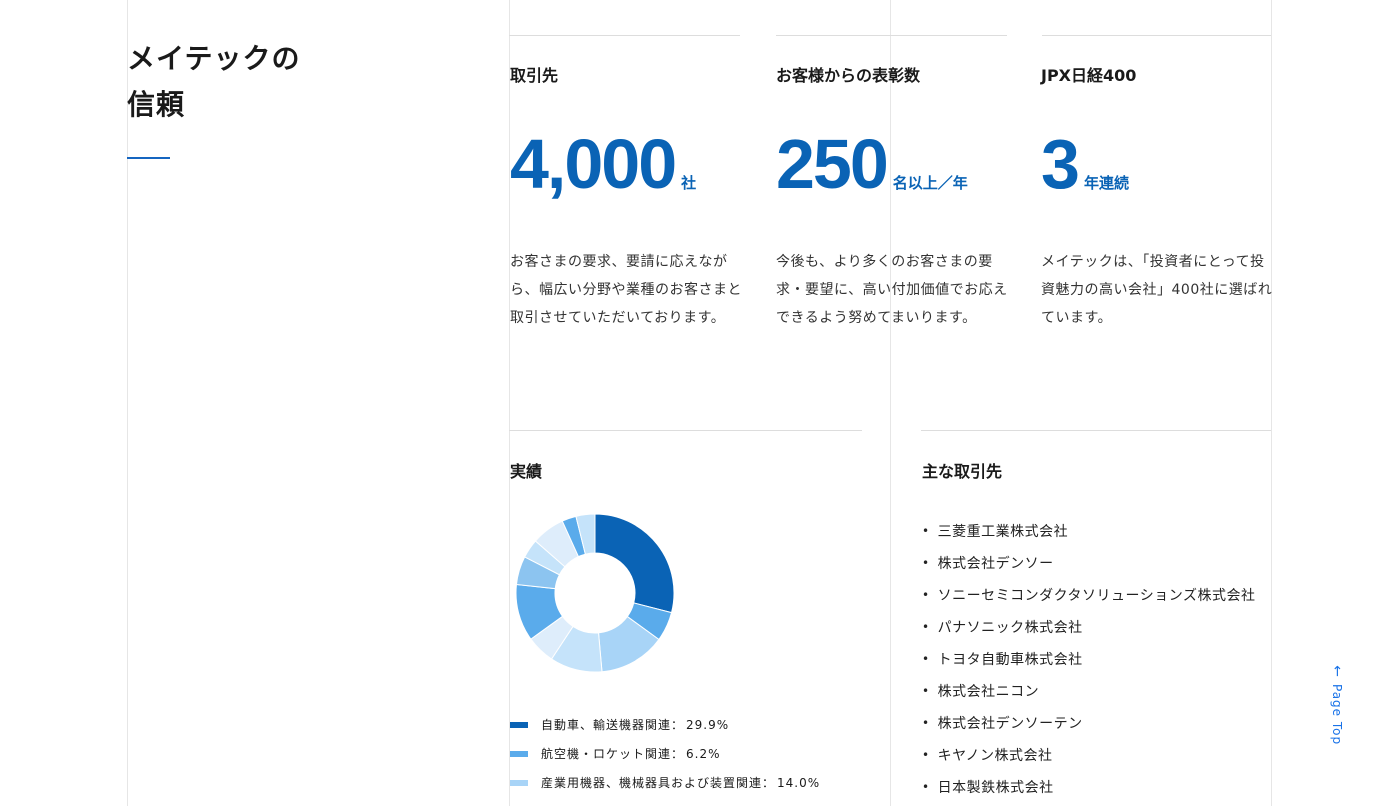 This screenshot has height=806, width=1400. What do you see at coordinates (1088, 787) in the screenshot?
I see `client-item: 日本製鉄株式会社` at bounding box center [1088, 787].